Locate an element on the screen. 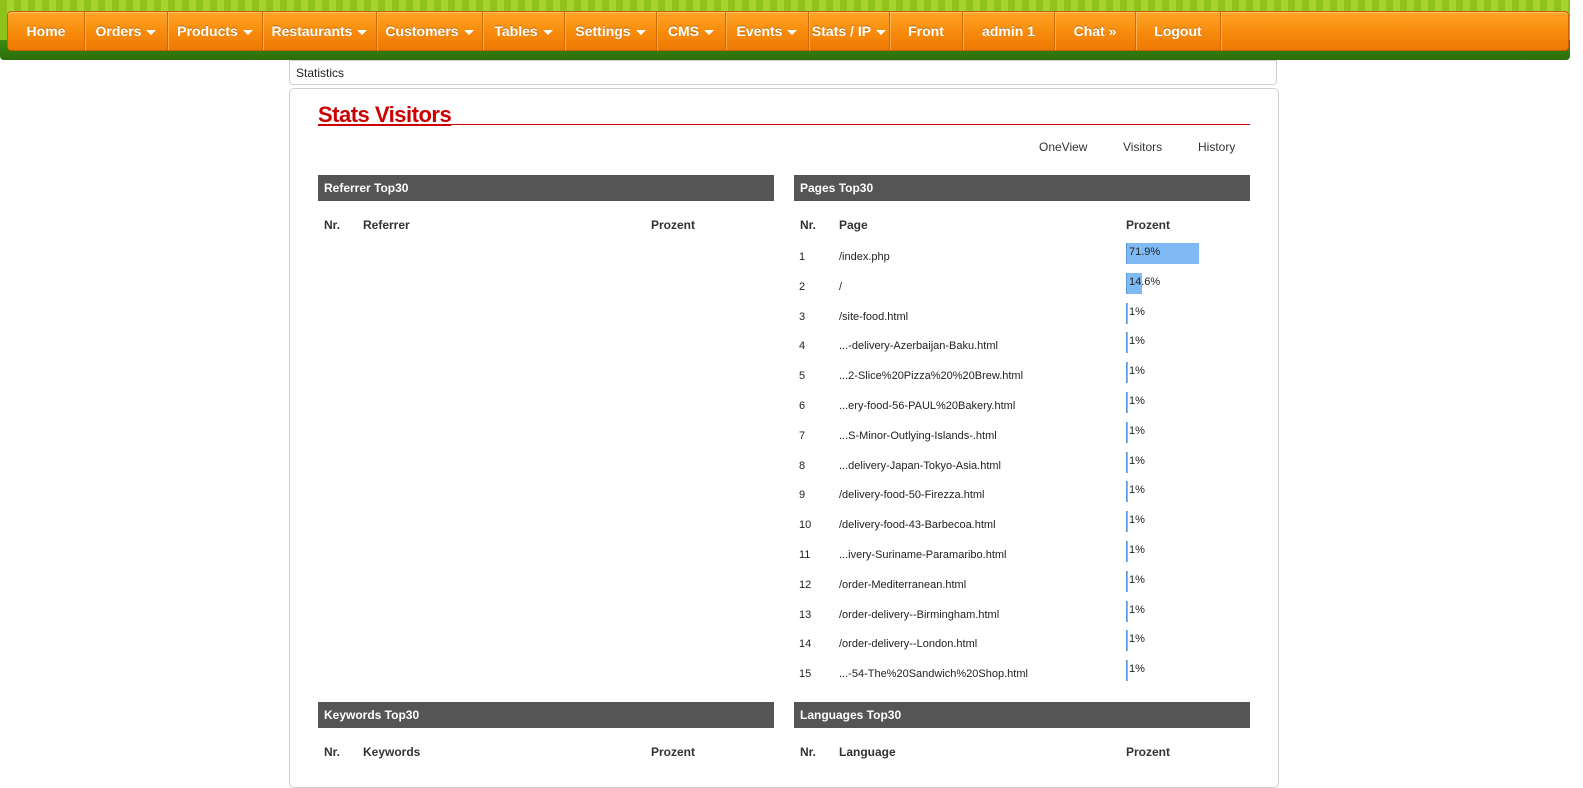  table-row: 7 ...S-Minor-Outlying-Islands-.html 1% is located at coordinates (1024, 436).